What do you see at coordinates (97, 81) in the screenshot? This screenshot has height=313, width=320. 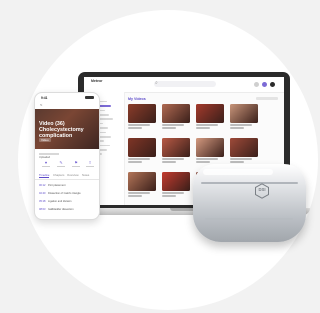 I see `brand-logo: Meteor` at bounding box center [97, 81].